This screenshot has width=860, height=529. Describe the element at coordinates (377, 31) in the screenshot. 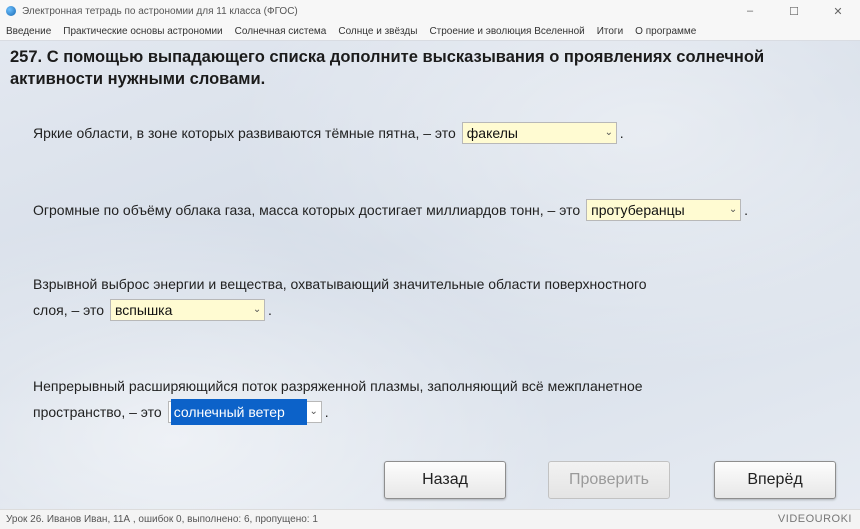

I see `menu-item-sun-stars: Солнце и звёзды` at that location.